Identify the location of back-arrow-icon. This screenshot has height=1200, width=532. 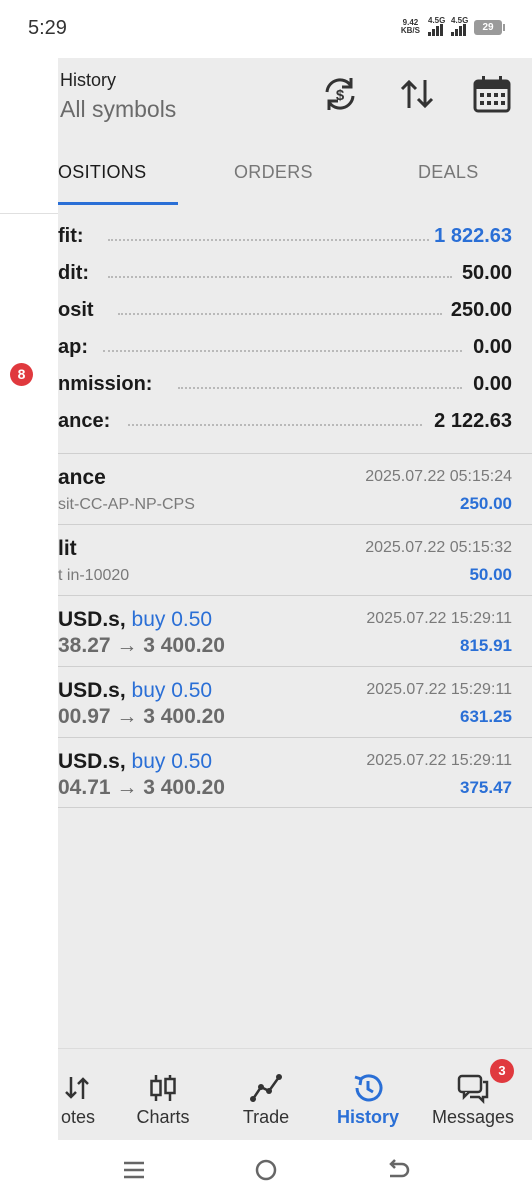
(399, 1168).